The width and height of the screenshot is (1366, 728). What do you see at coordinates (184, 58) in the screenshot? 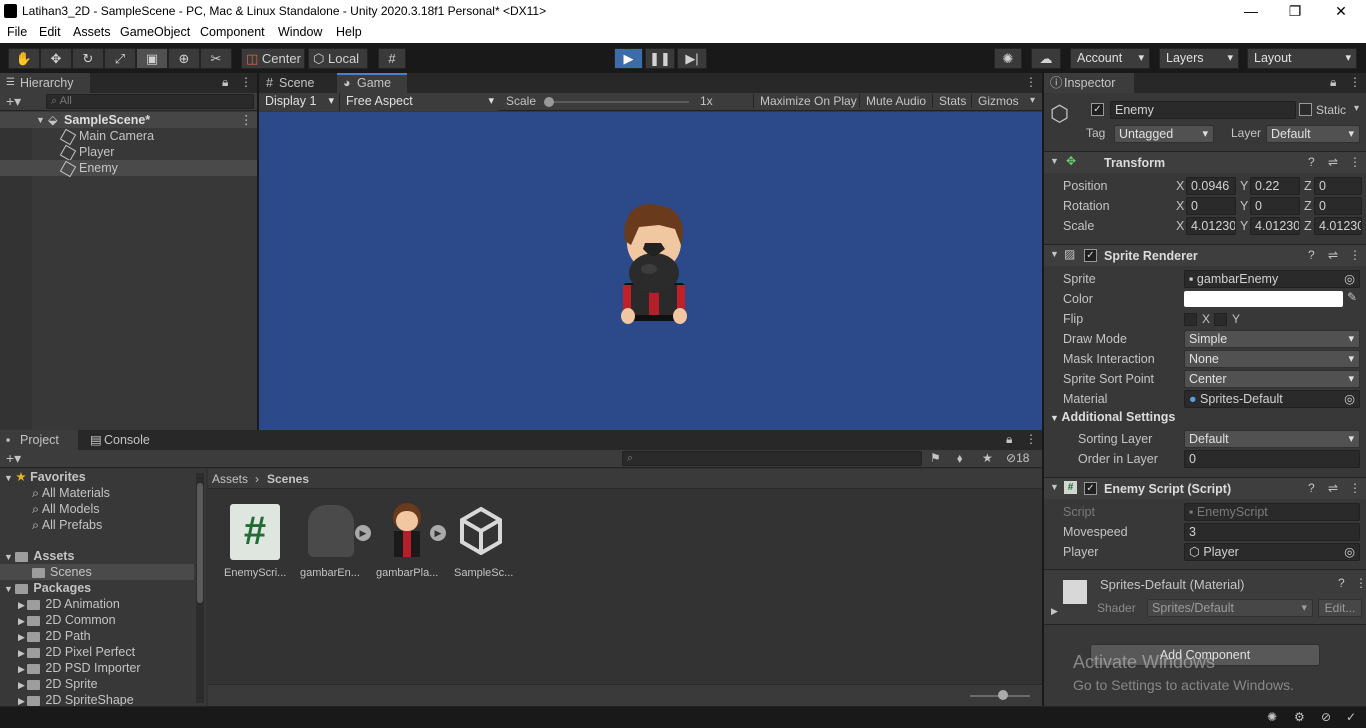
I see `transform-tool-icon: ⊕` at bounding box center [184, 58].